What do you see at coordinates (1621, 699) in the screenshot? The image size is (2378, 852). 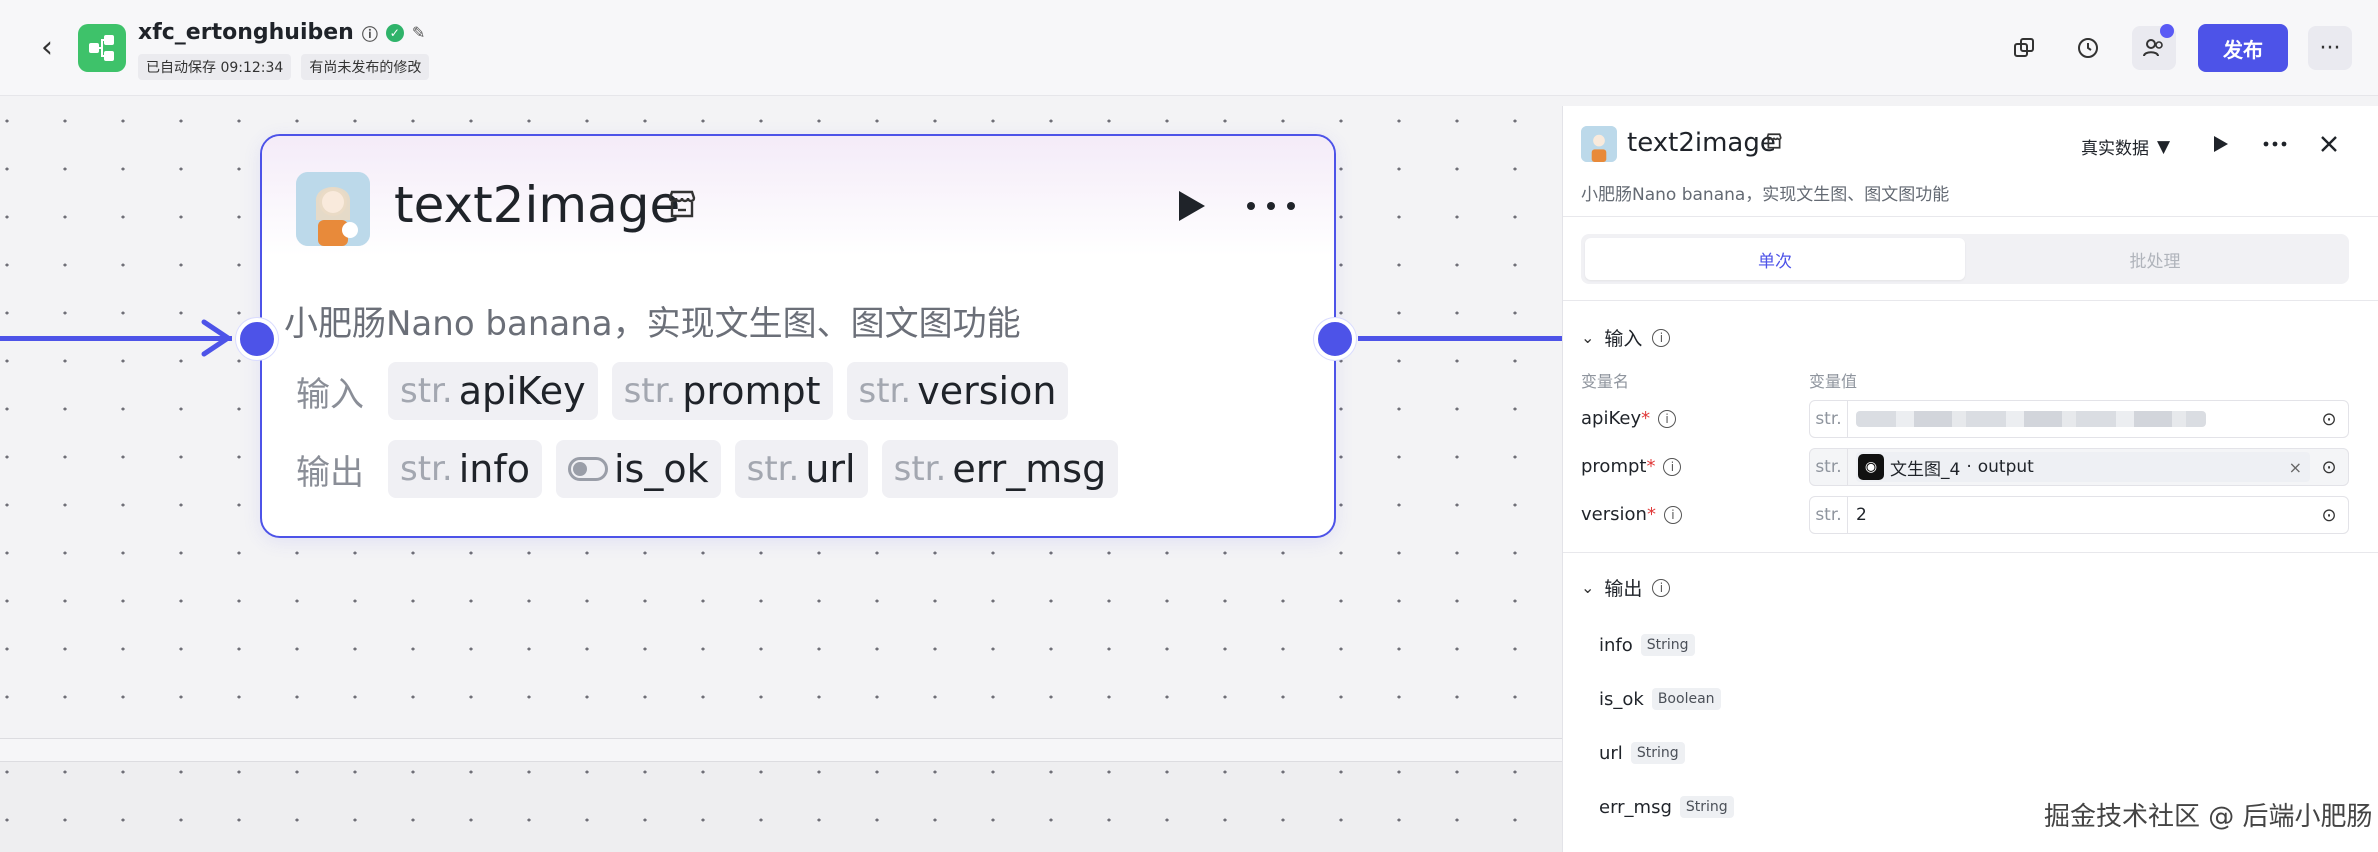 I see `output-name: is_ok` at bounding box center [1621, 699].